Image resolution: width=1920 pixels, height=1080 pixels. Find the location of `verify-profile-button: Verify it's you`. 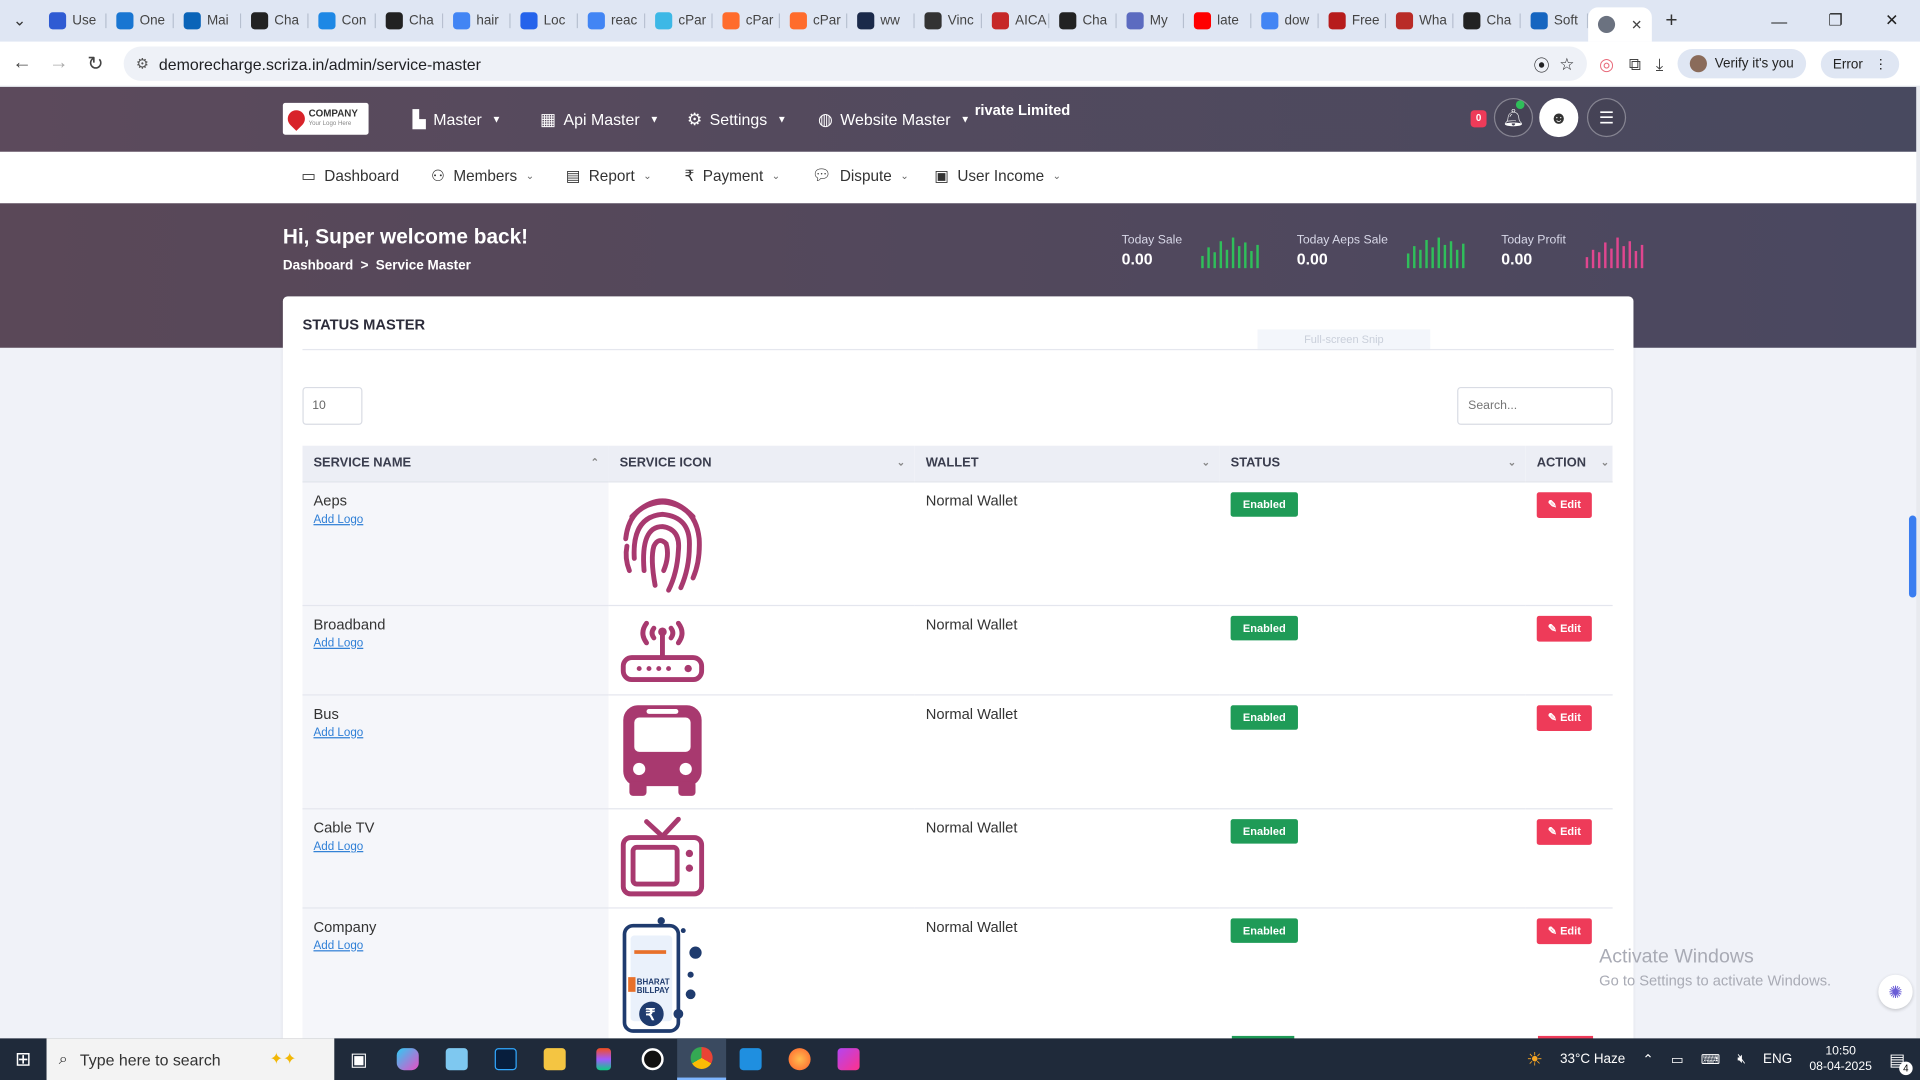

verify-profile-button: Verify it's you is located at coordinates (1742, 63).